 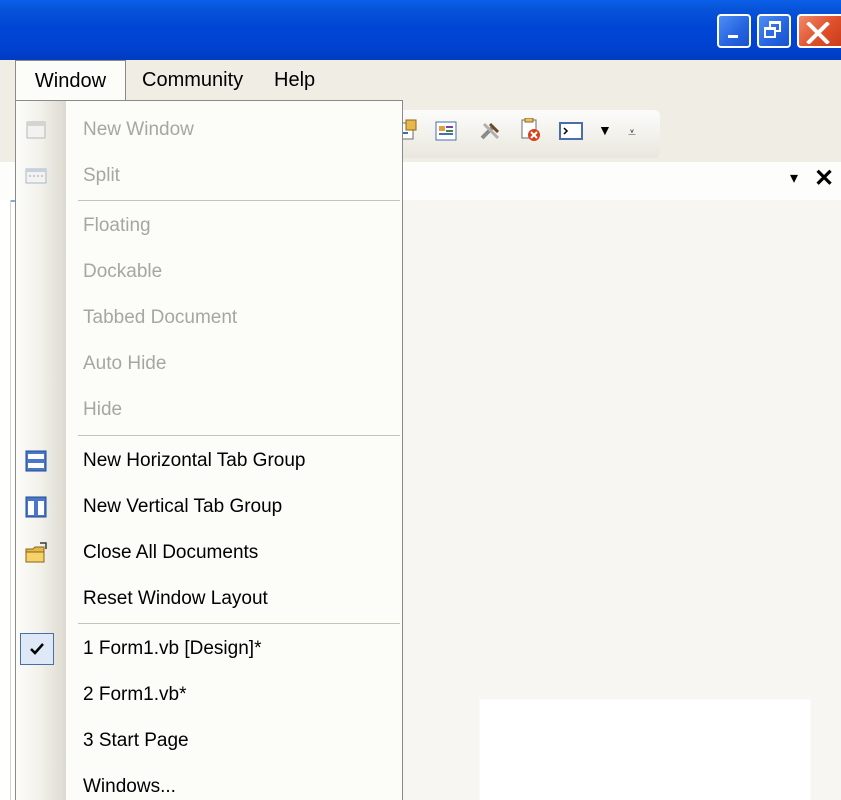 I want to click on menu-item-label: 3 Start Page, so click(x=136, y=740).